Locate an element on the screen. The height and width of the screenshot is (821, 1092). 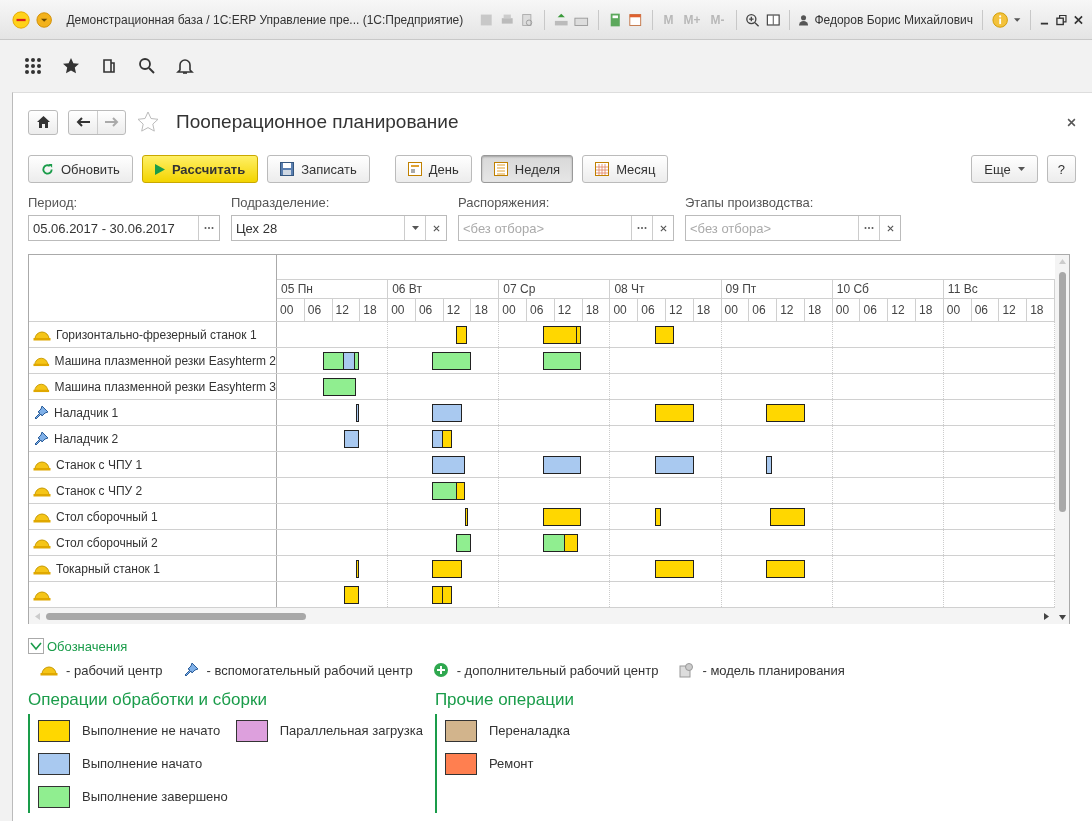
resource-name: Станок с ЧПУ 2 is located at coordinates (99, 490).